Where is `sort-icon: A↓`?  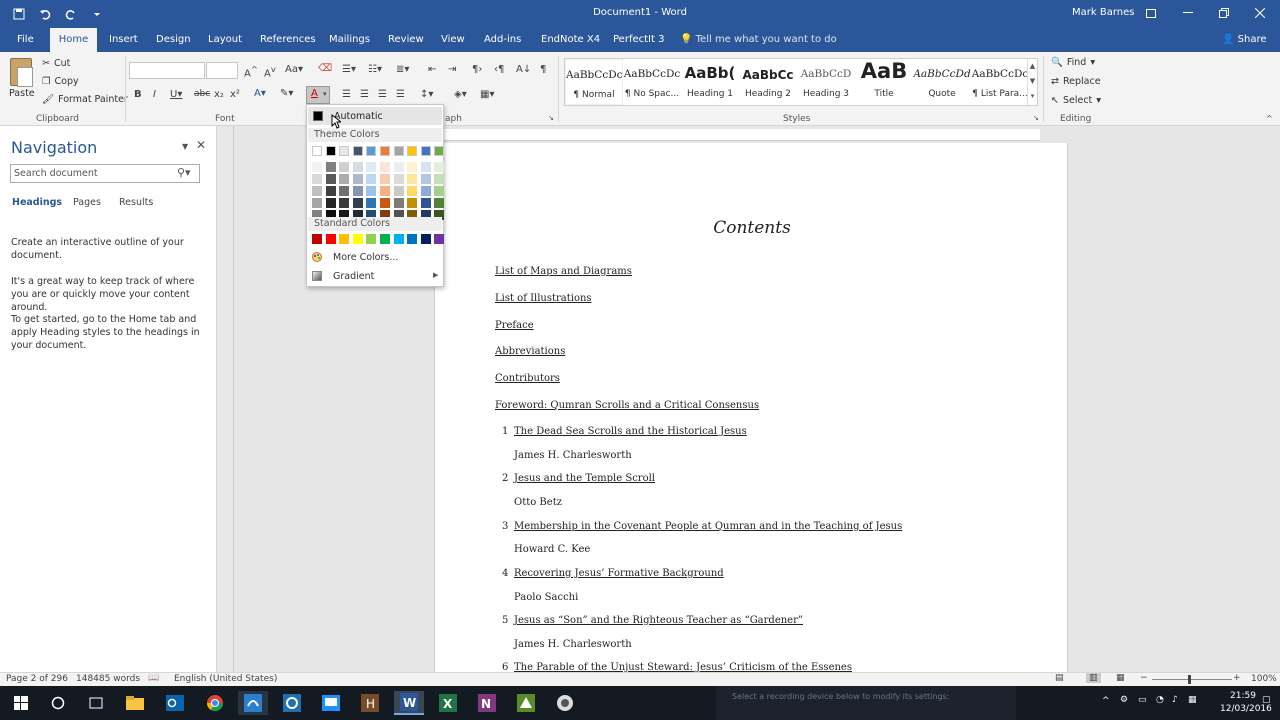 sort-icon: A↓ is located at coordinates (523, 69).